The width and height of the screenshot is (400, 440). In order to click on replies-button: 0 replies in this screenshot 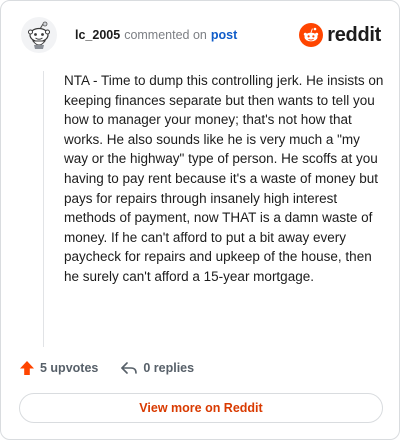, I will do `click(157, 368)`.